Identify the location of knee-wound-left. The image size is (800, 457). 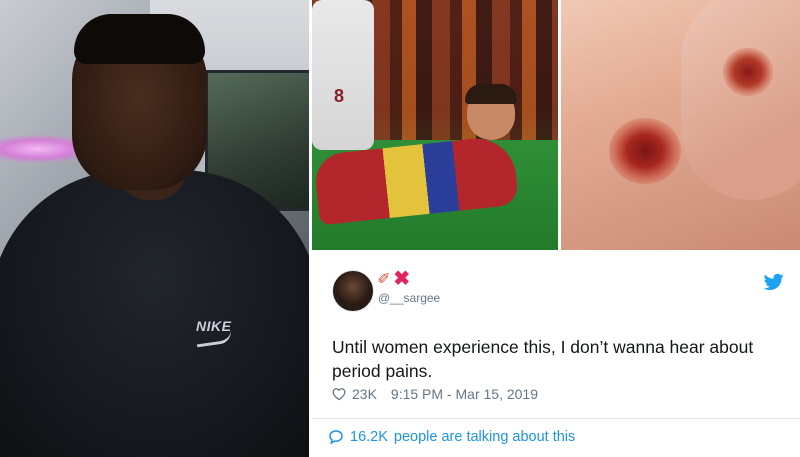
(645, 151).